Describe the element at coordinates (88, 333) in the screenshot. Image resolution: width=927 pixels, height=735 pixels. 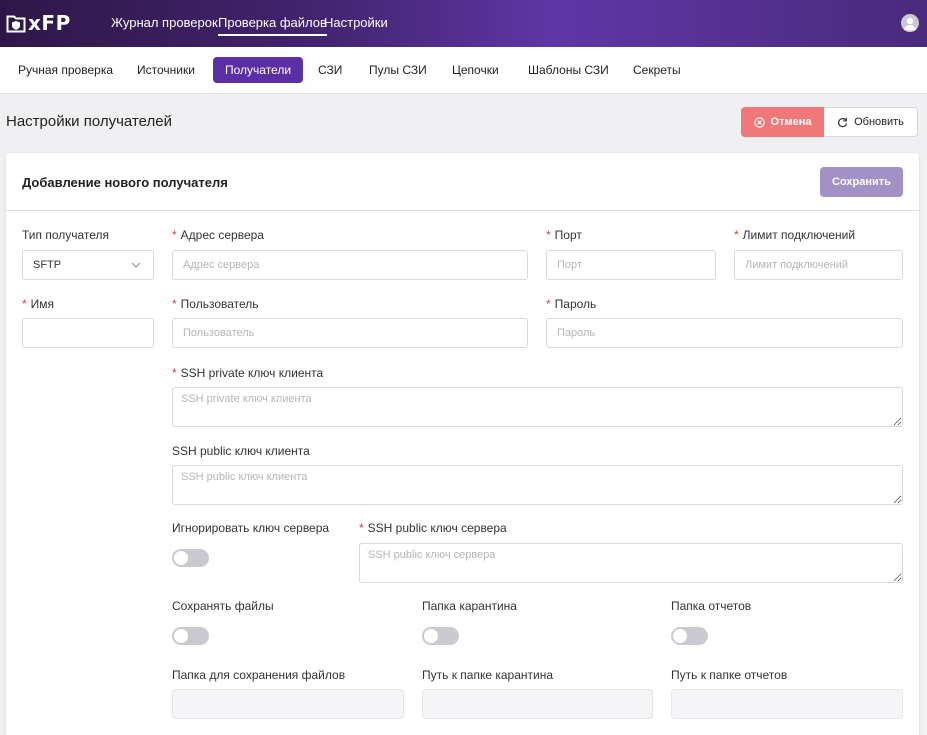
I see `name-input` at that location.